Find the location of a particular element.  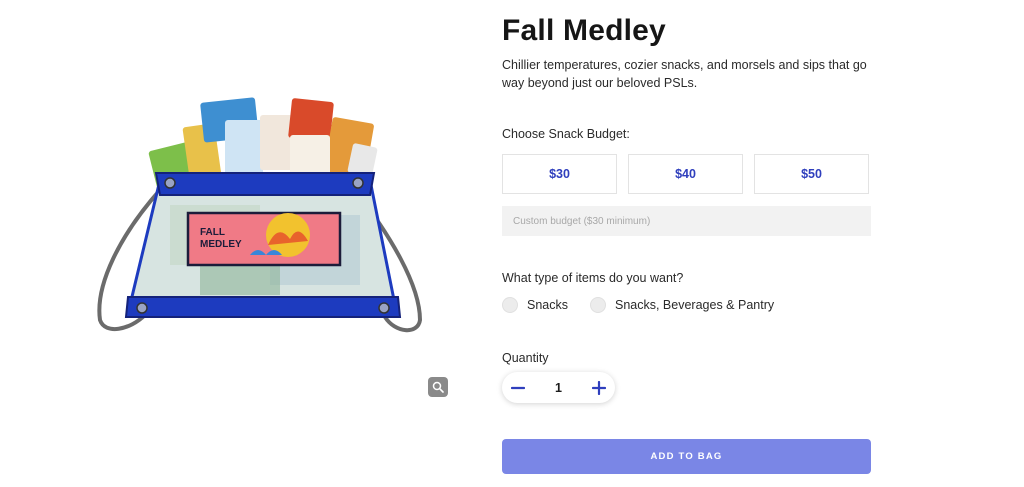

product-title: Fall Medley is located at coordinates (584, 30).